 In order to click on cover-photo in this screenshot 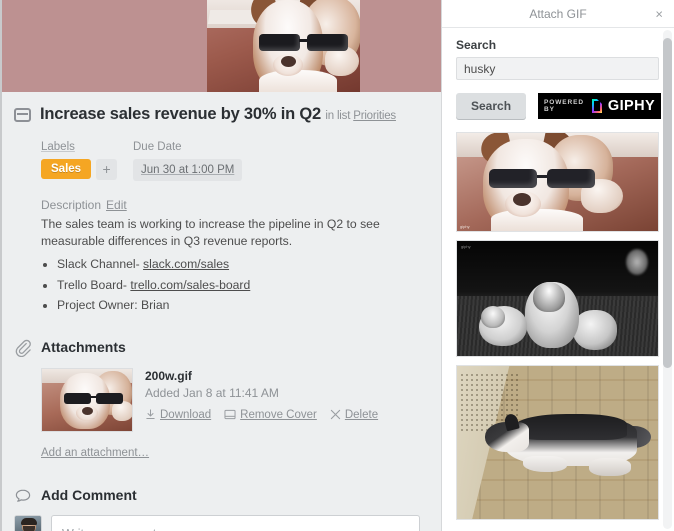, I will do `click(283, 46)`.